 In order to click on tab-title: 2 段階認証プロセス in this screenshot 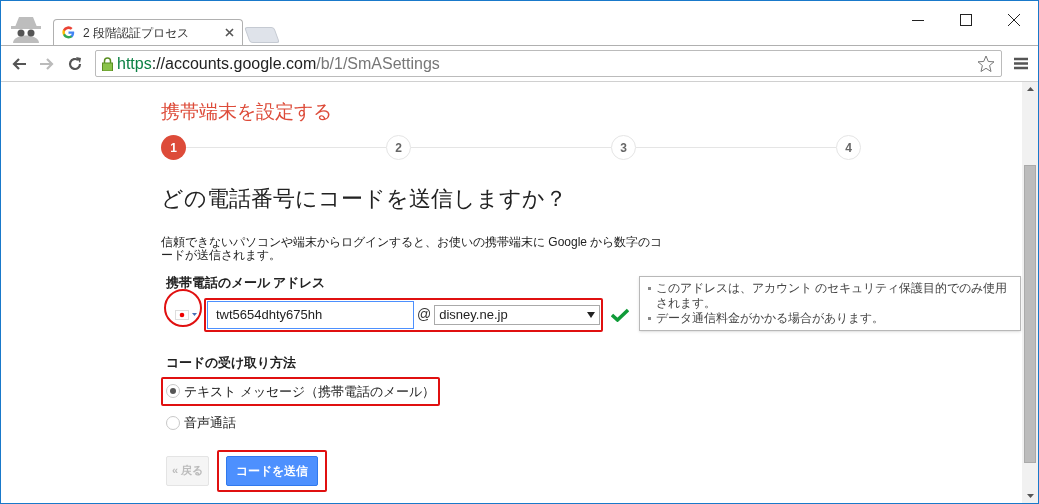, I will do `click(136, 33)`.